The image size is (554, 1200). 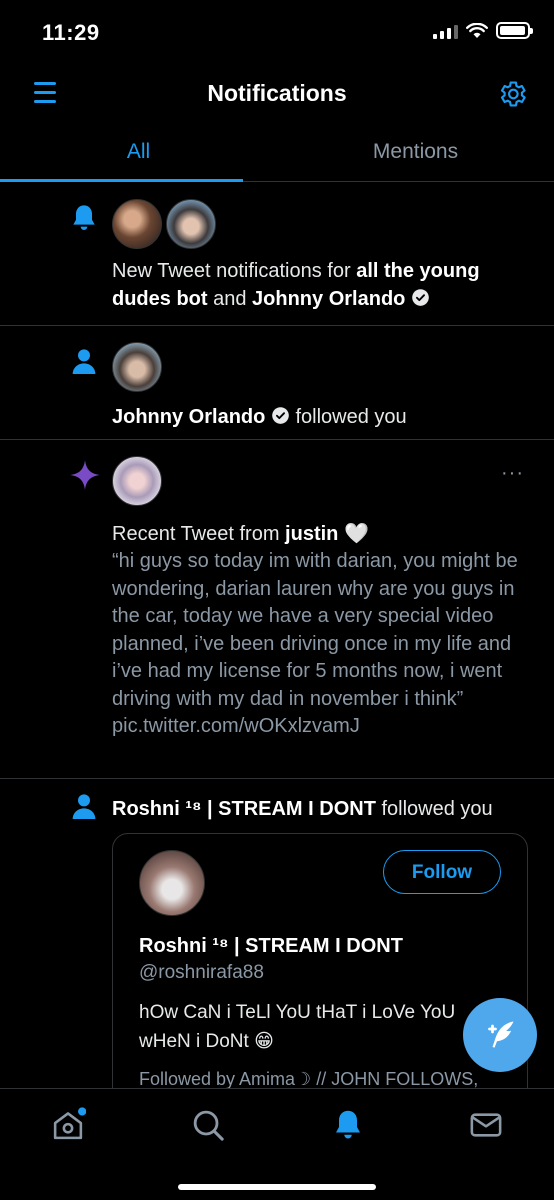 What do you see at coordinates (85, 475) in the screenshot?
I see `sparkle-icon` at bounding box center [85, 475].